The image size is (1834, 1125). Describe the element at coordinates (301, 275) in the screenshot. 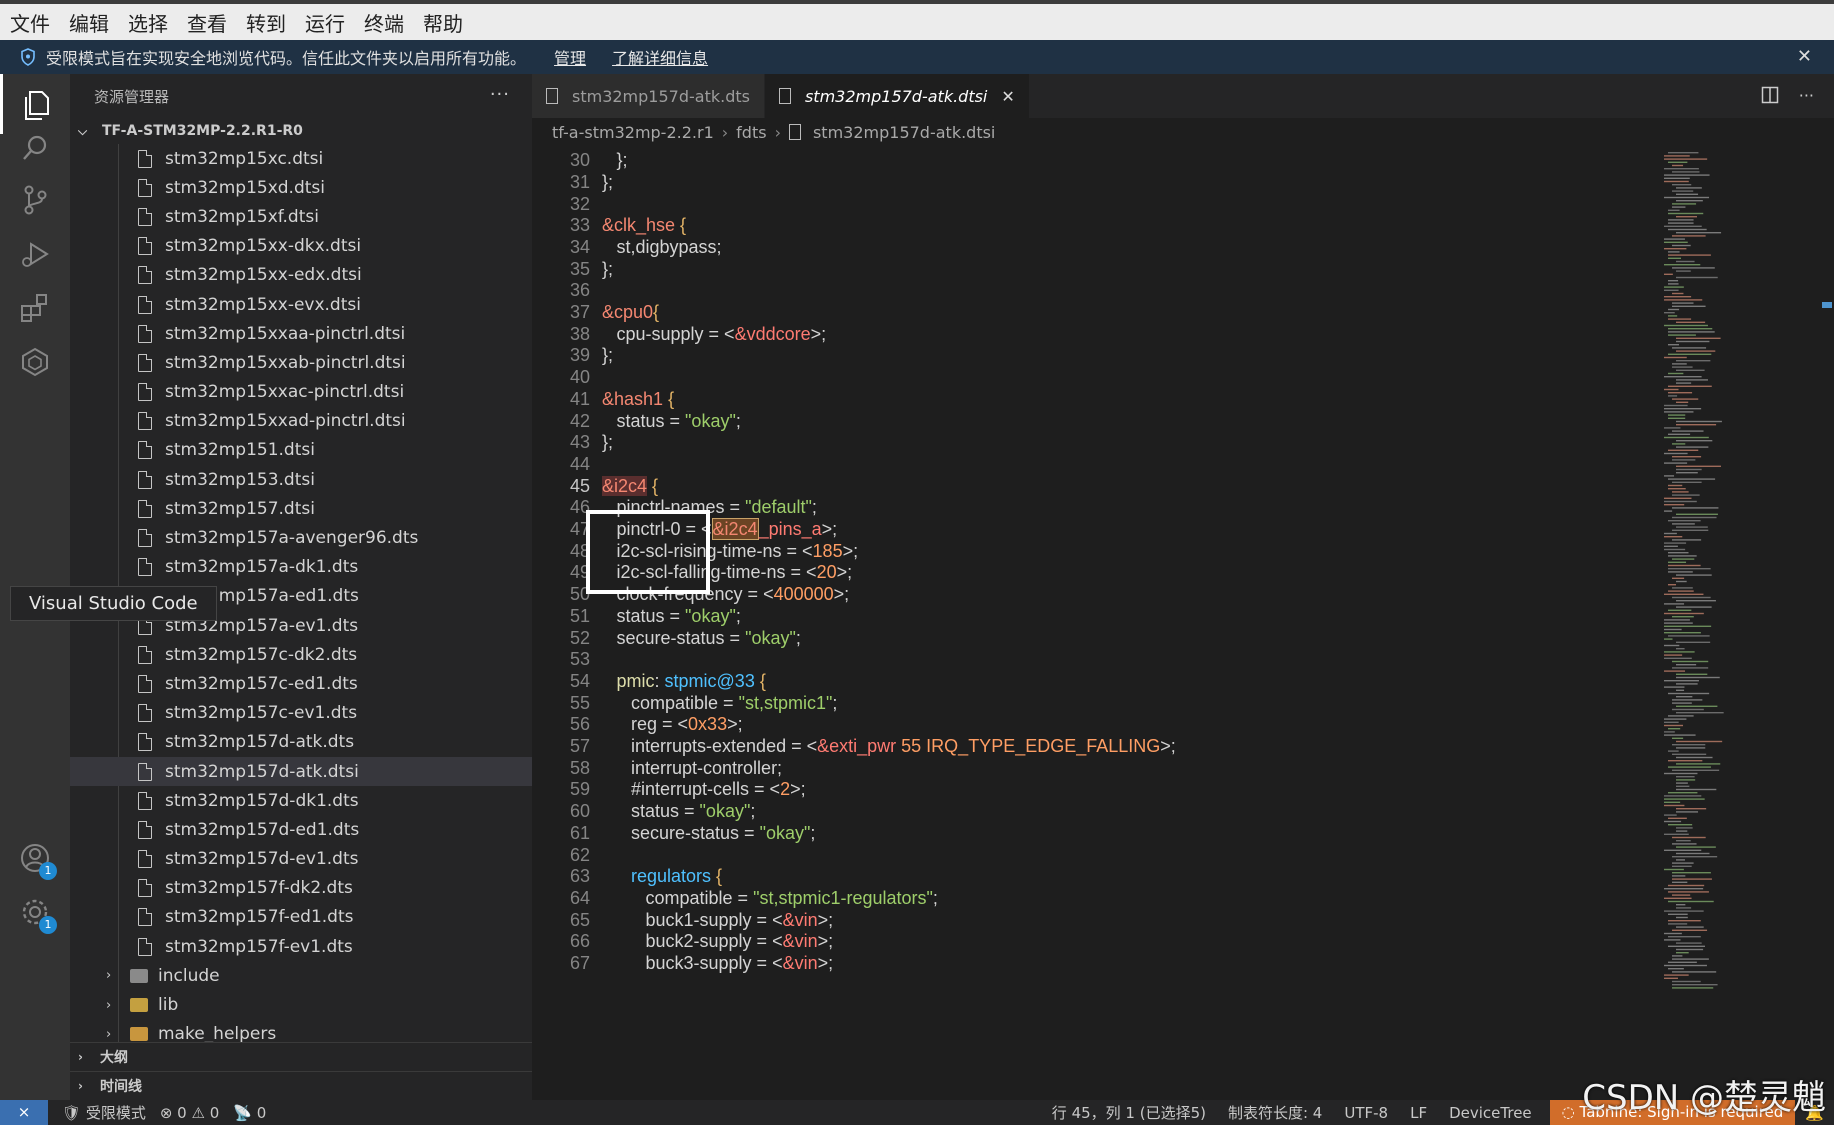

I see `file-item: stm32mp15xx-edx.dtsi` at that location.